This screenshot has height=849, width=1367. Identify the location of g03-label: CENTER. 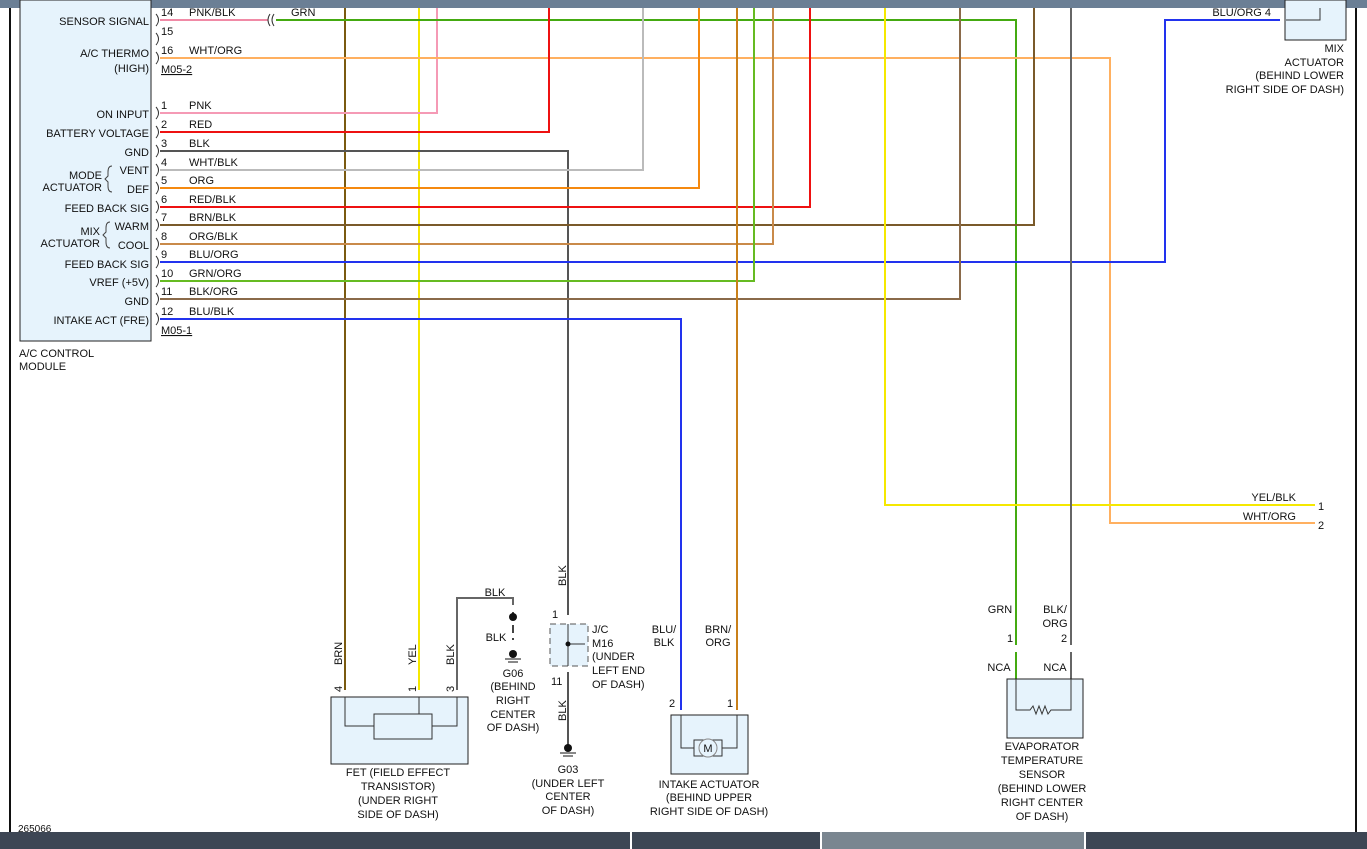
(567, 797).